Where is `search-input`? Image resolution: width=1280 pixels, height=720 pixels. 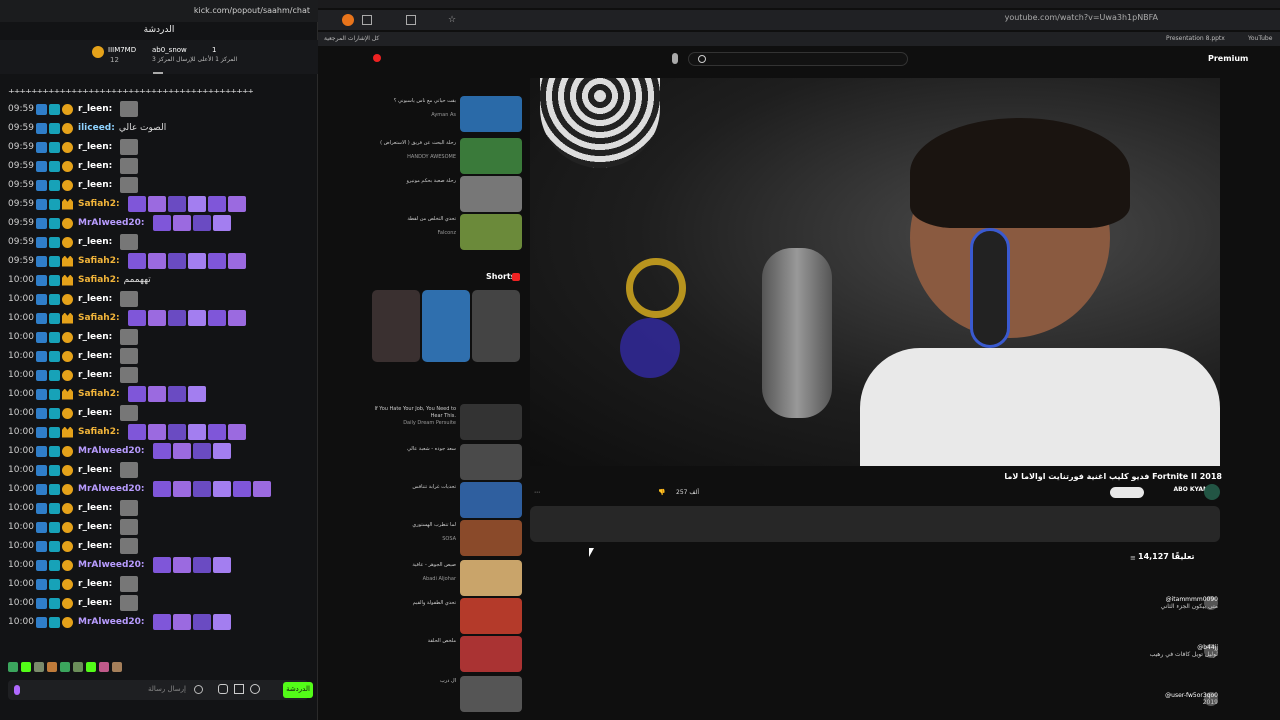 search-input is located at coordinates (798, 59).